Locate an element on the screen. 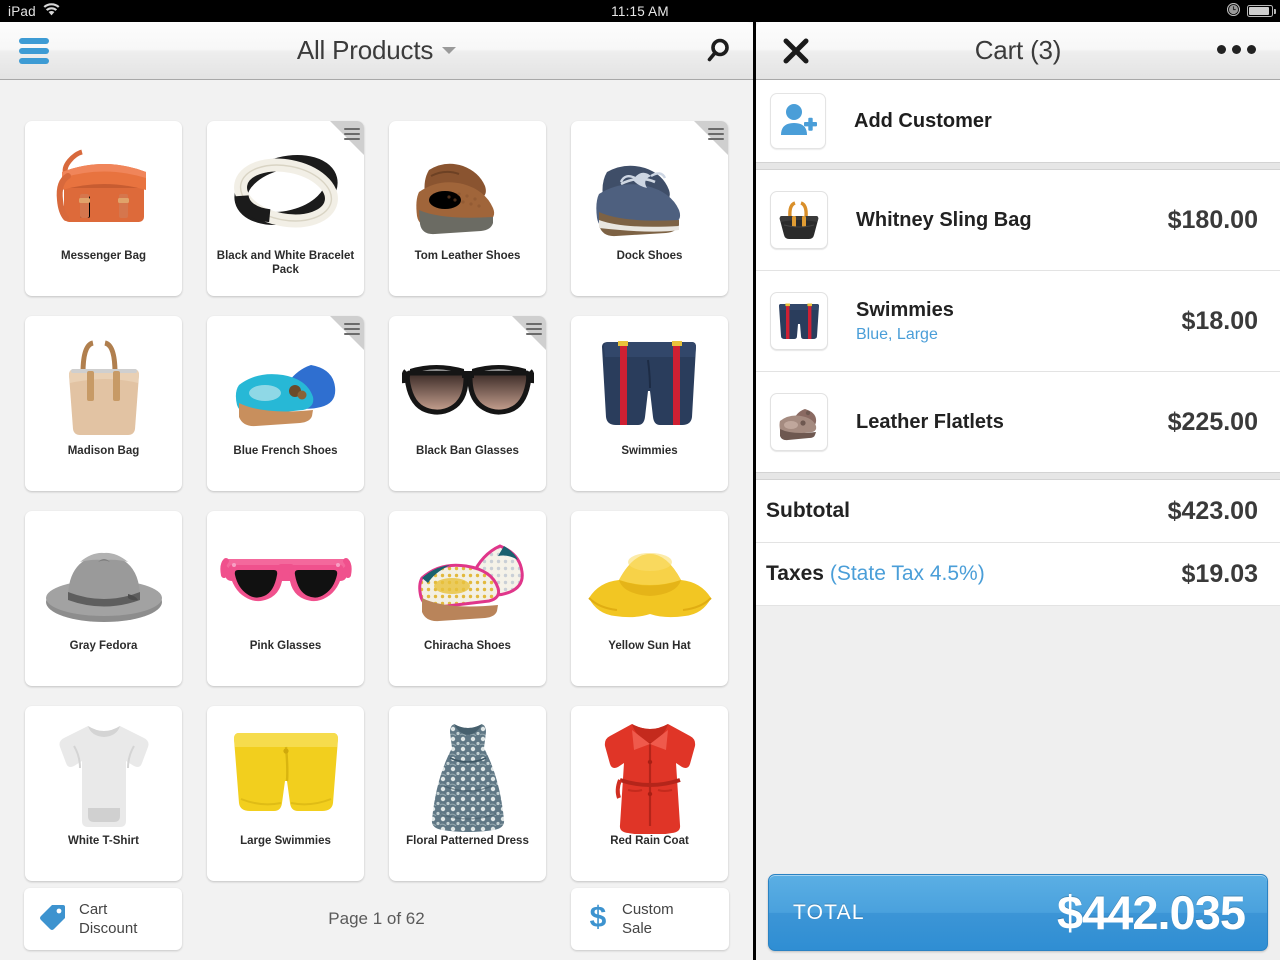 The width and height of the screenshot is (1280, 960). product-card: Gray Fedora is located at coordinates (103, 598).